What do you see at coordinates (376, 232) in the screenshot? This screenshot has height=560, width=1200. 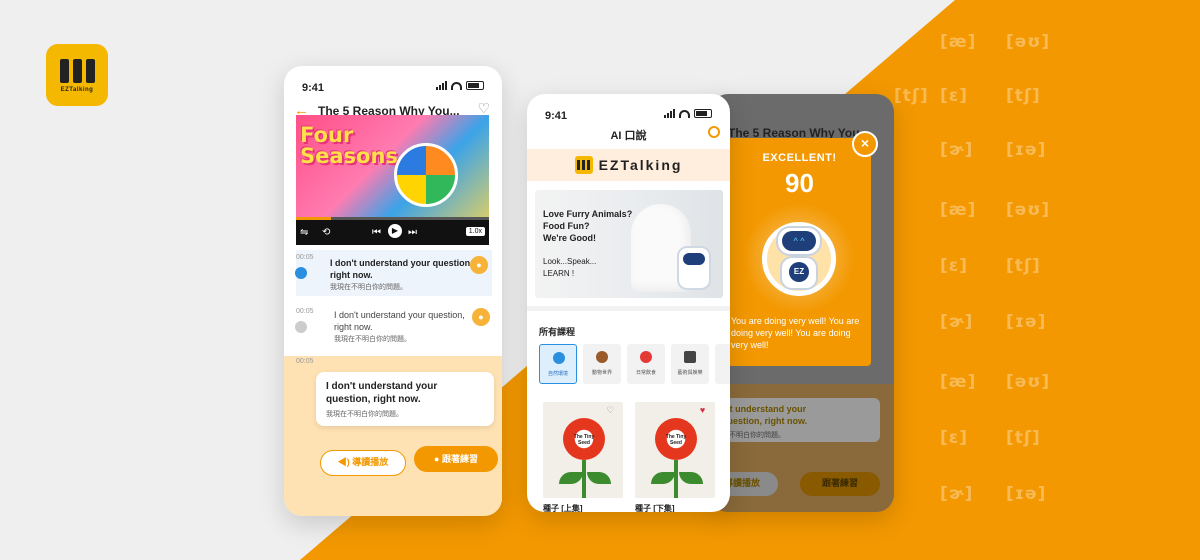 I see `previous-icon: ⏮` at bounding box center [376, 232].